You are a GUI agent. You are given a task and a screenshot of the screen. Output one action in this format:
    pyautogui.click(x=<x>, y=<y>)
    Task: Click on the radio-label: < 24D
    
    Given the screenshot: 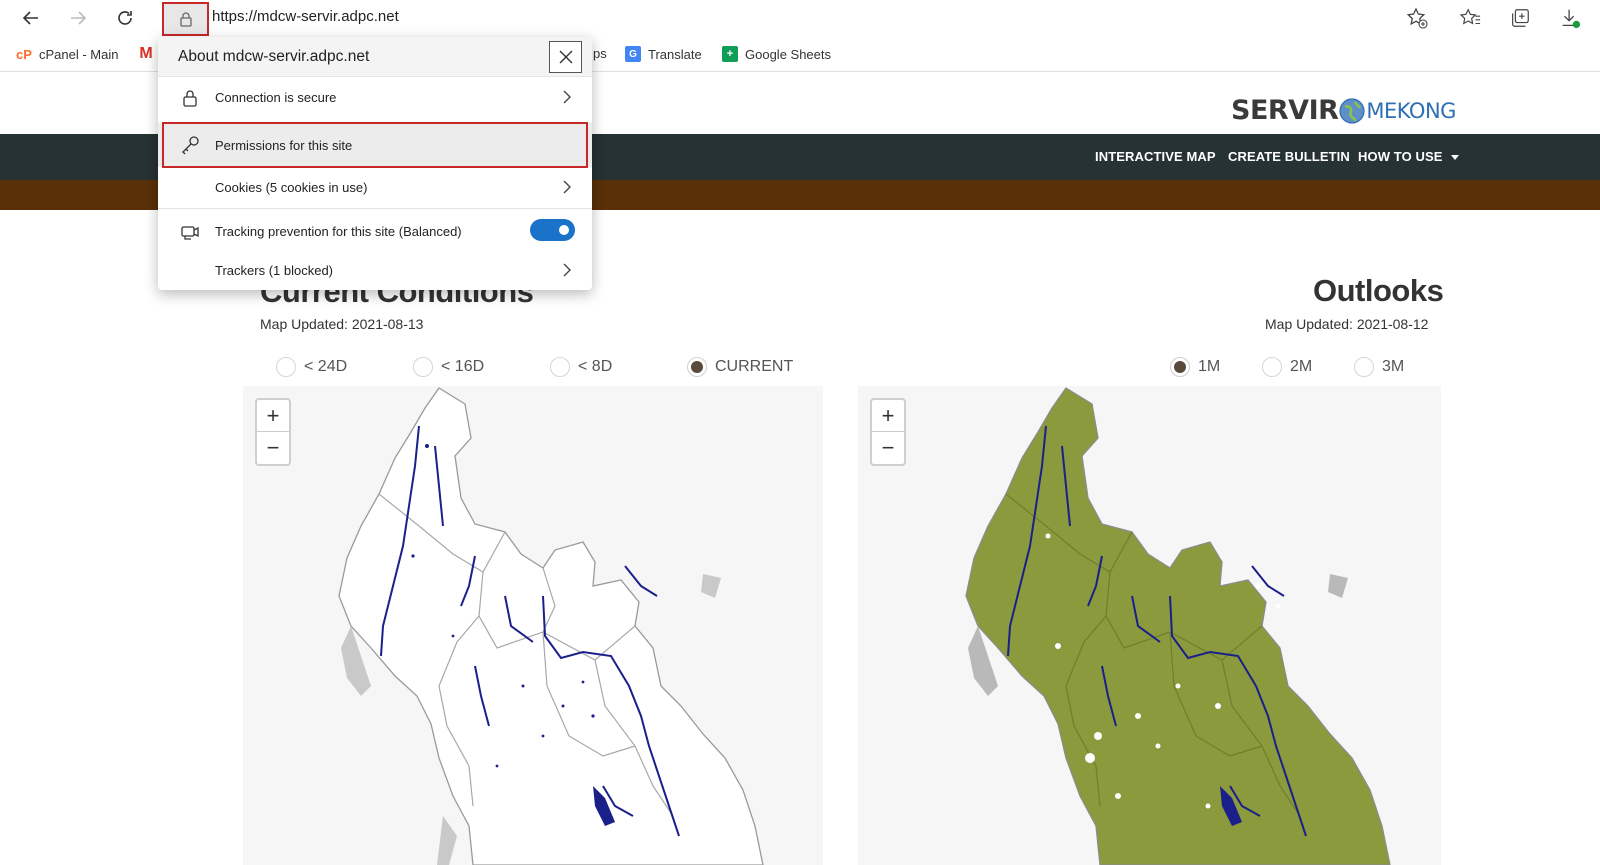 What is the action you would take?
    pyautogui.click(x=326, y=366)
    